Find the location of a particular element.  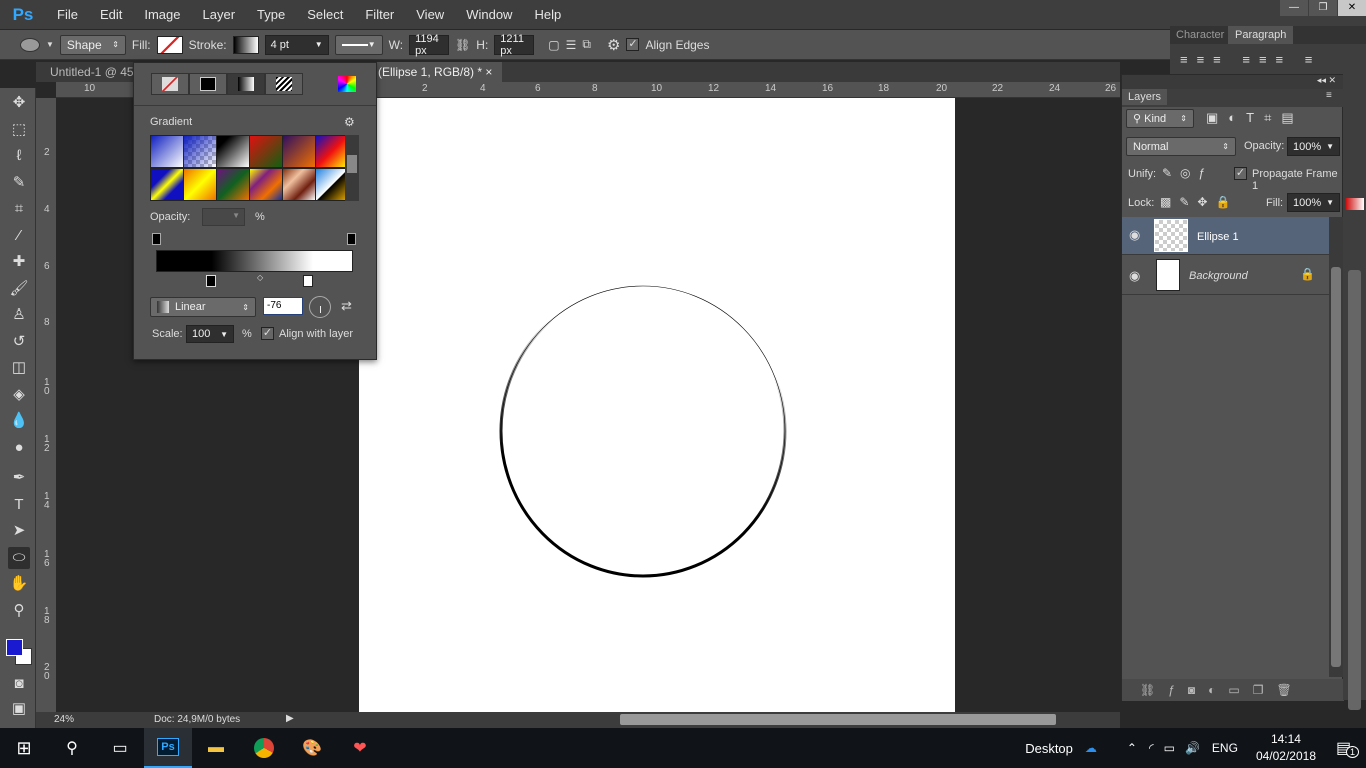

gradient-preset-chrome is located at coordinates (332, 184).